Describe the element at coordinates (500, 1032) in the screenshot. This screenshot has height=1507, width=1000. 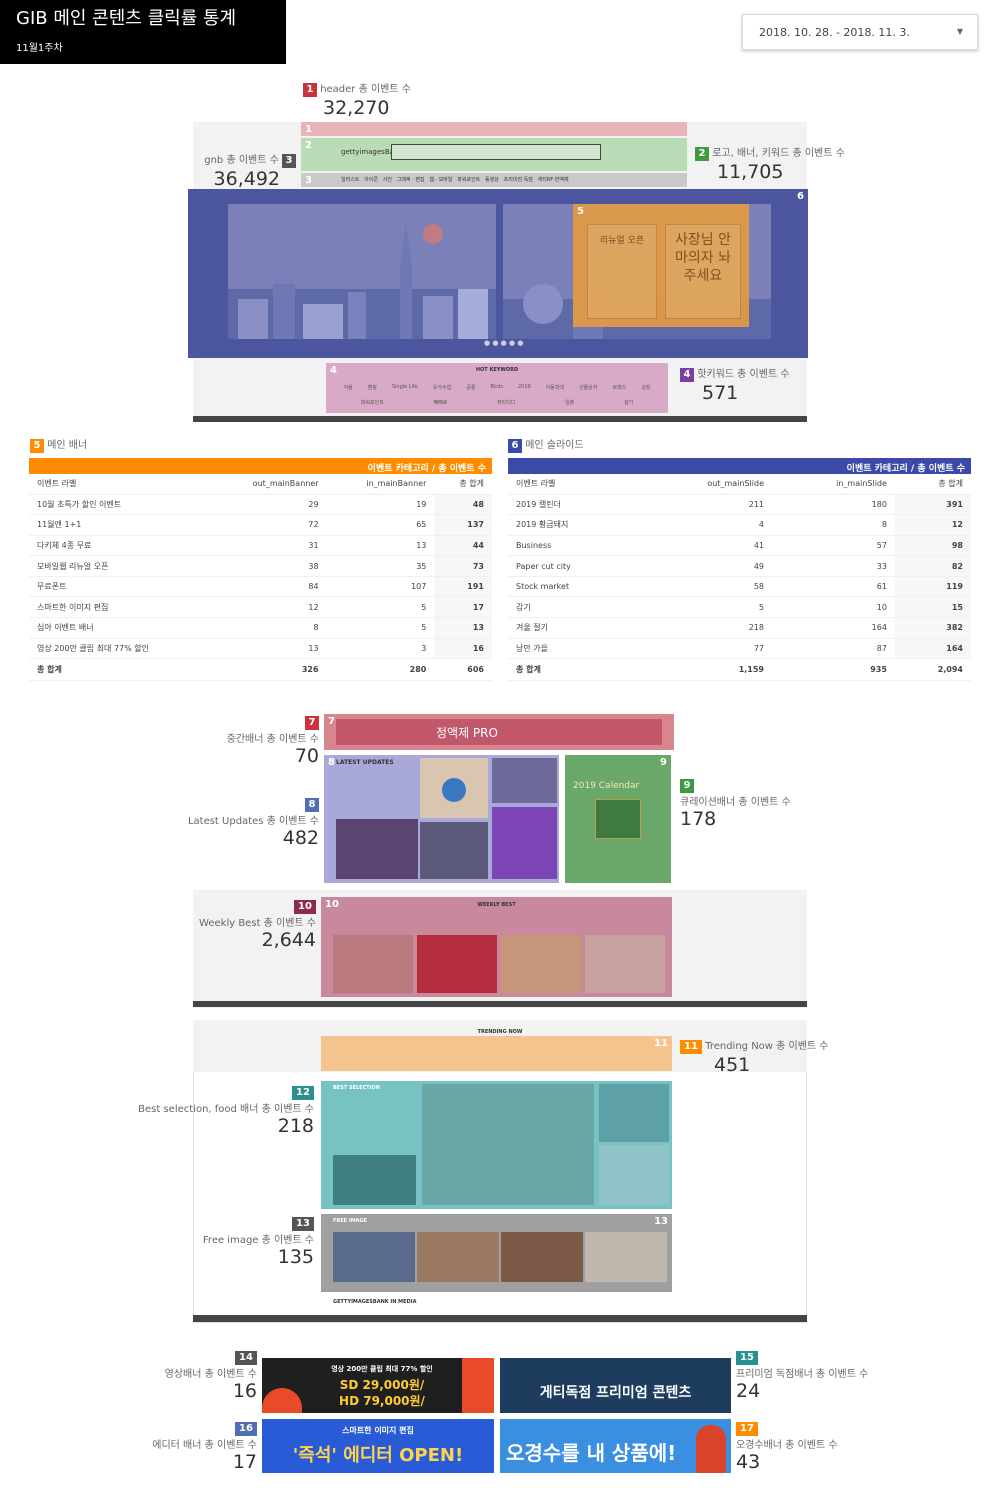
I see `trending-now-title: TRENDING NOW` at that location.